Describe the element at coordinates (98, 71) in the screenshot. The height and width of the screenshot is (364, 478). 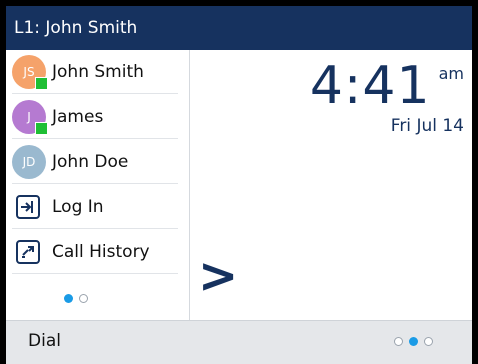
I see `sidebar-item-label: John Smith` at that location.